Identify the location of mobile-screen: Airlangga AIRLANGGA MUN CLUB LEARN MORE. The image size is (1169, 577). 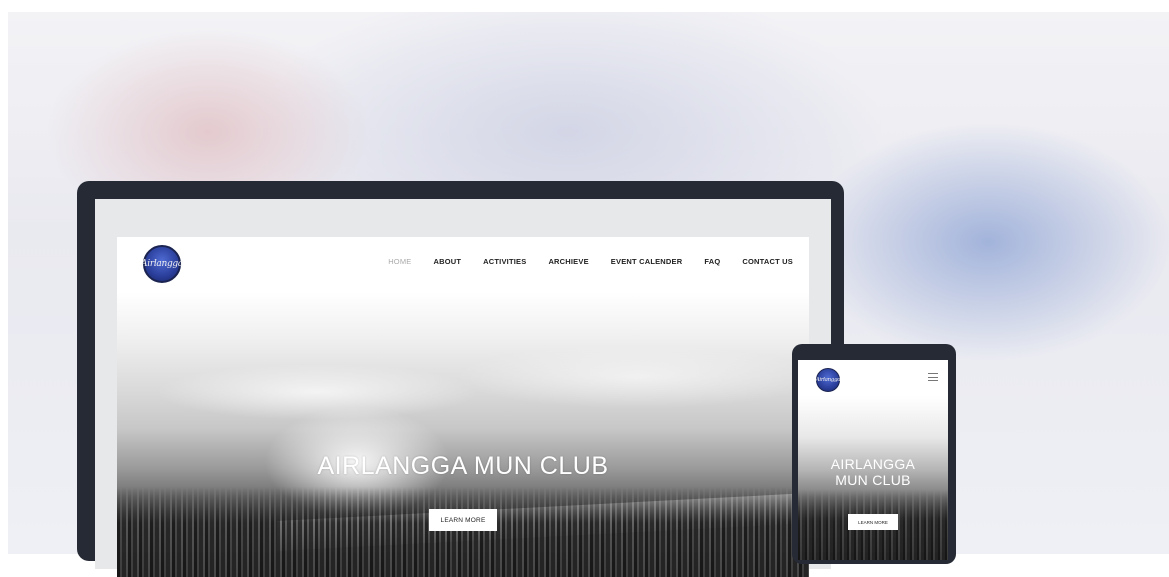
(873, 460).